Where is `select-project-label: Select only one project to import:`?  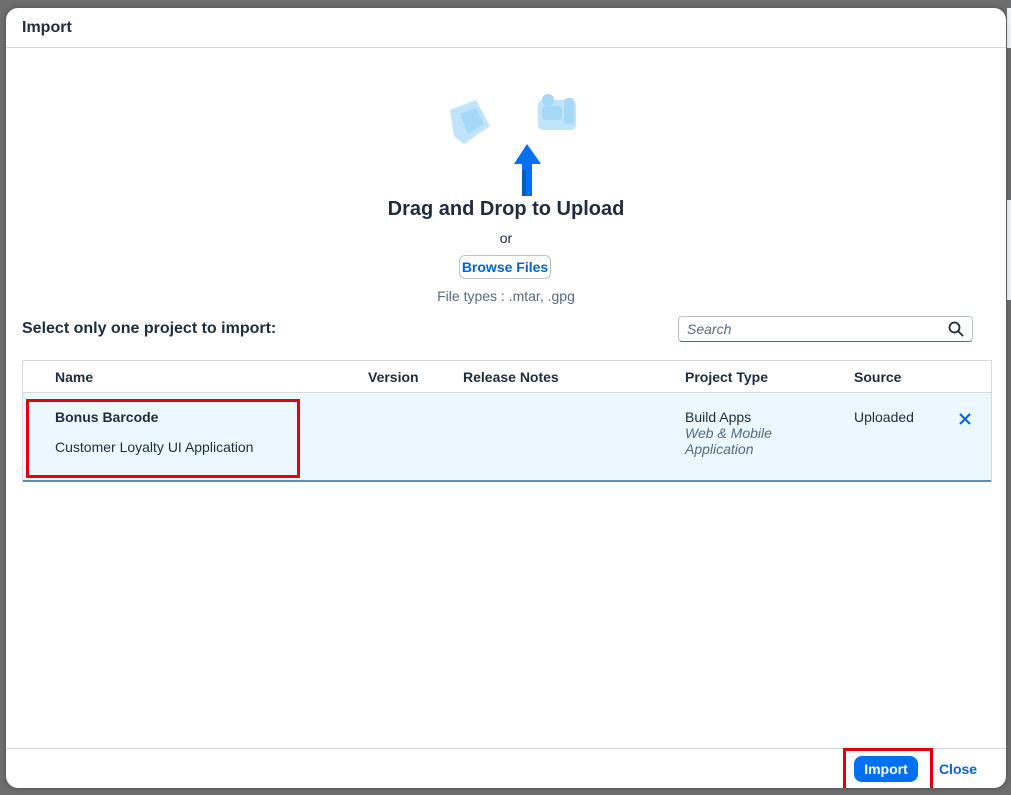 select-project-label: Select only one project to import: is located at coordinates (149, 328).